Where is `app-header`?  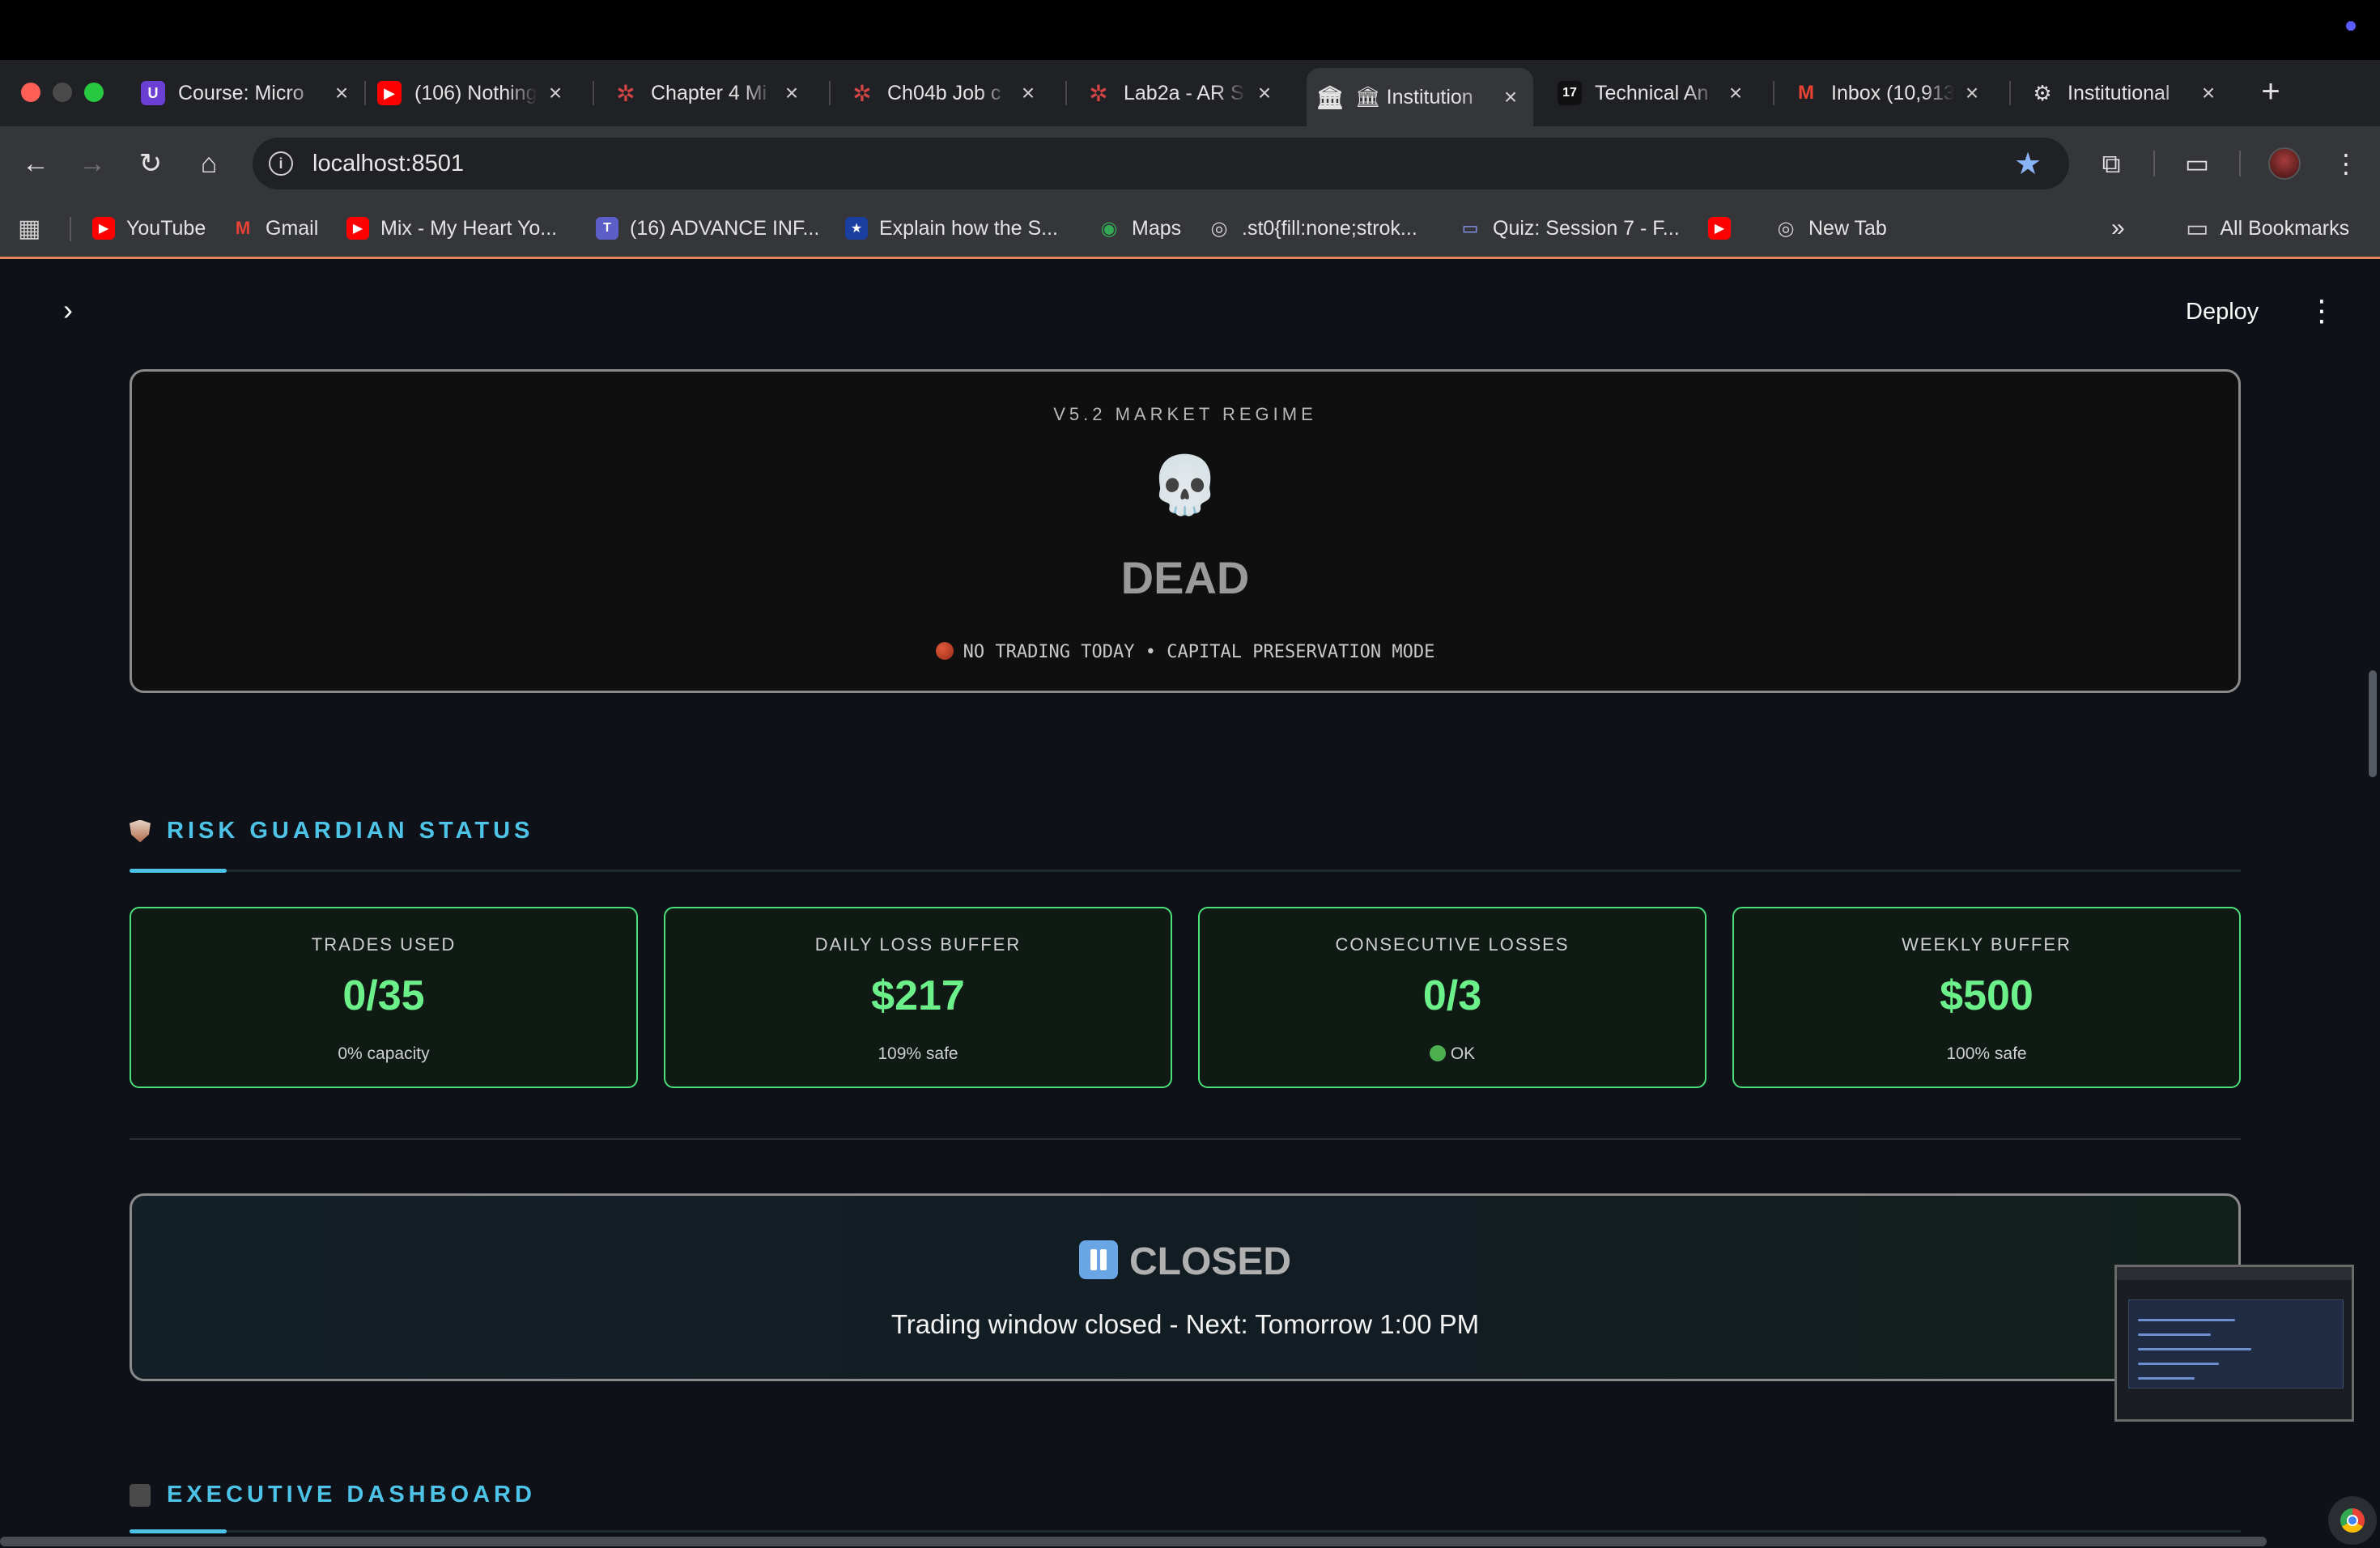 app-header is located at coordinates (1190, 308).